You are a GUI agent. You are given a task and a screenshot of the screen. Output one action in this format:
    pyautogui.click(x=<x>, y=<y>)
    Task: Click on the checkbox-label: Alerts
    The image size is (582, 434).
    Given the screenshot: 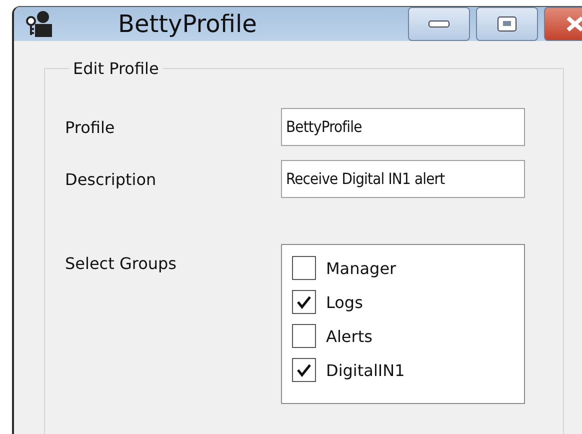 What is the action you would take?
    pyautogui.click(x=349, y=336)
    